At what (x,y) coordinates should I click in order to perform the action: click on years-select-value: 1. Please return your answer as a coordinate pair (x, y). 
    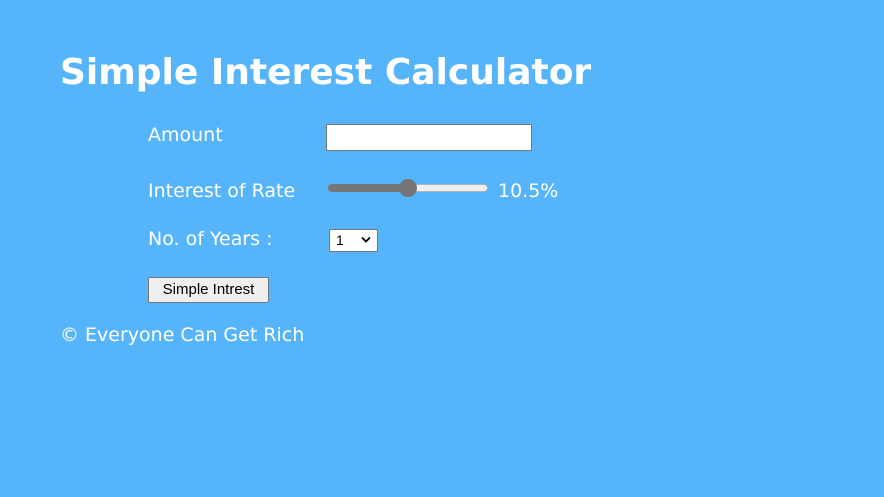
    Looking at the image, I should click on (340, 240).